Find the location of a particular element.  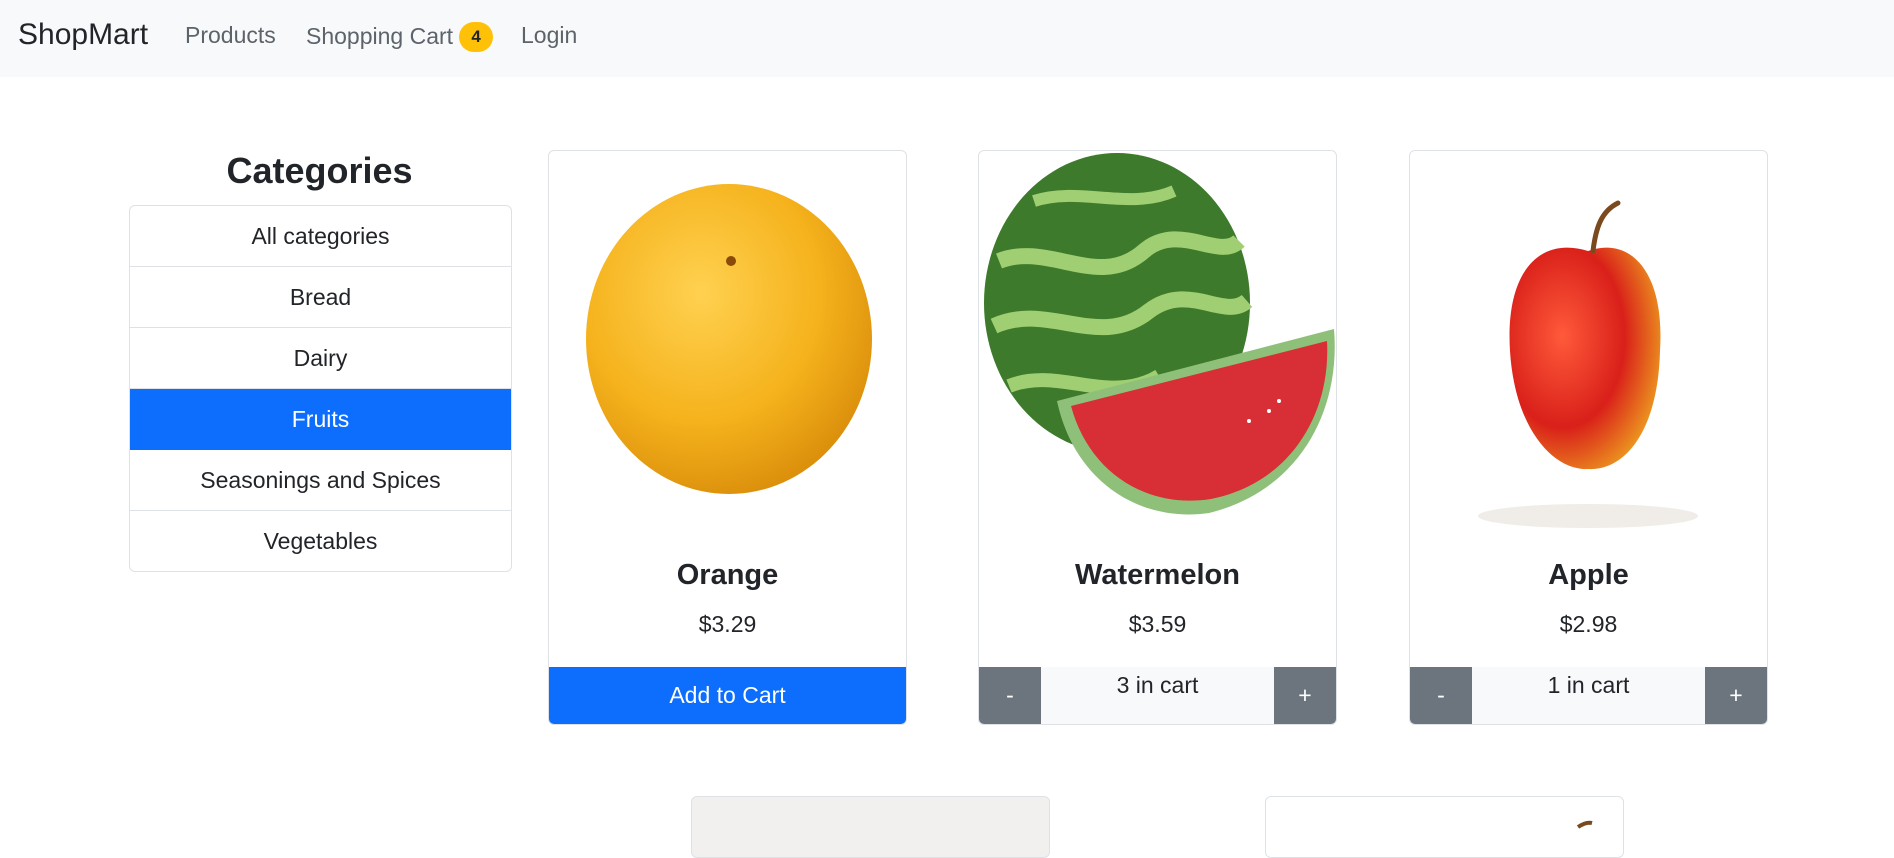

product-name: Watermelon is located at coordinates (1157, 575).